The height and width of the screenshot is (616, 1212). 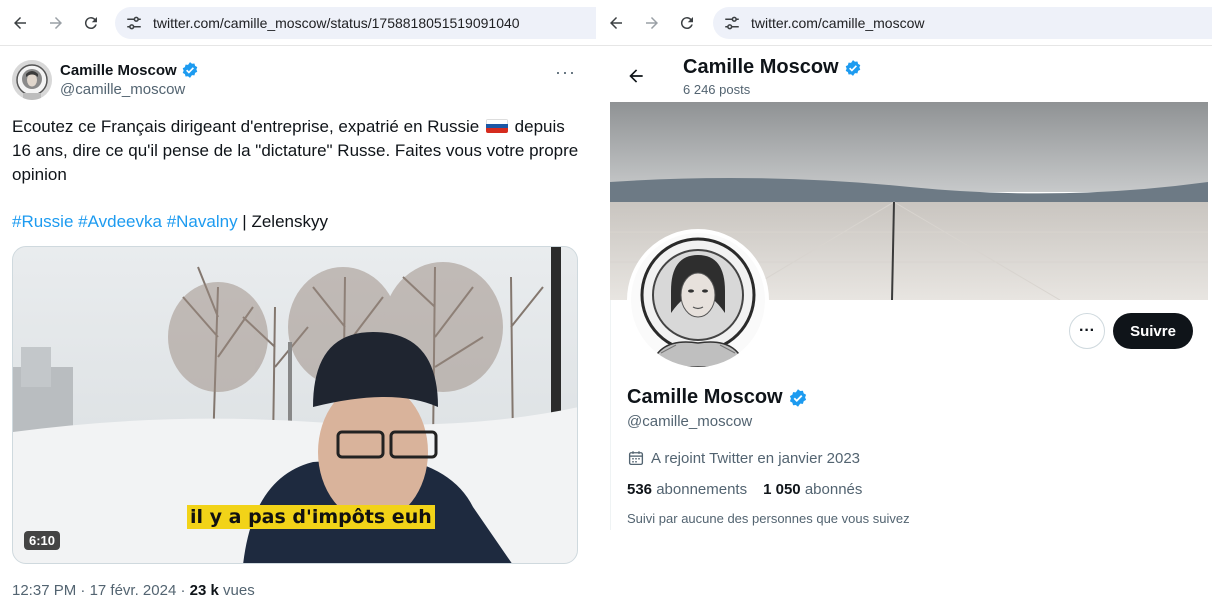 I want to click on tweet-author-name: Camille Moscow, so click(x=129, y=70).